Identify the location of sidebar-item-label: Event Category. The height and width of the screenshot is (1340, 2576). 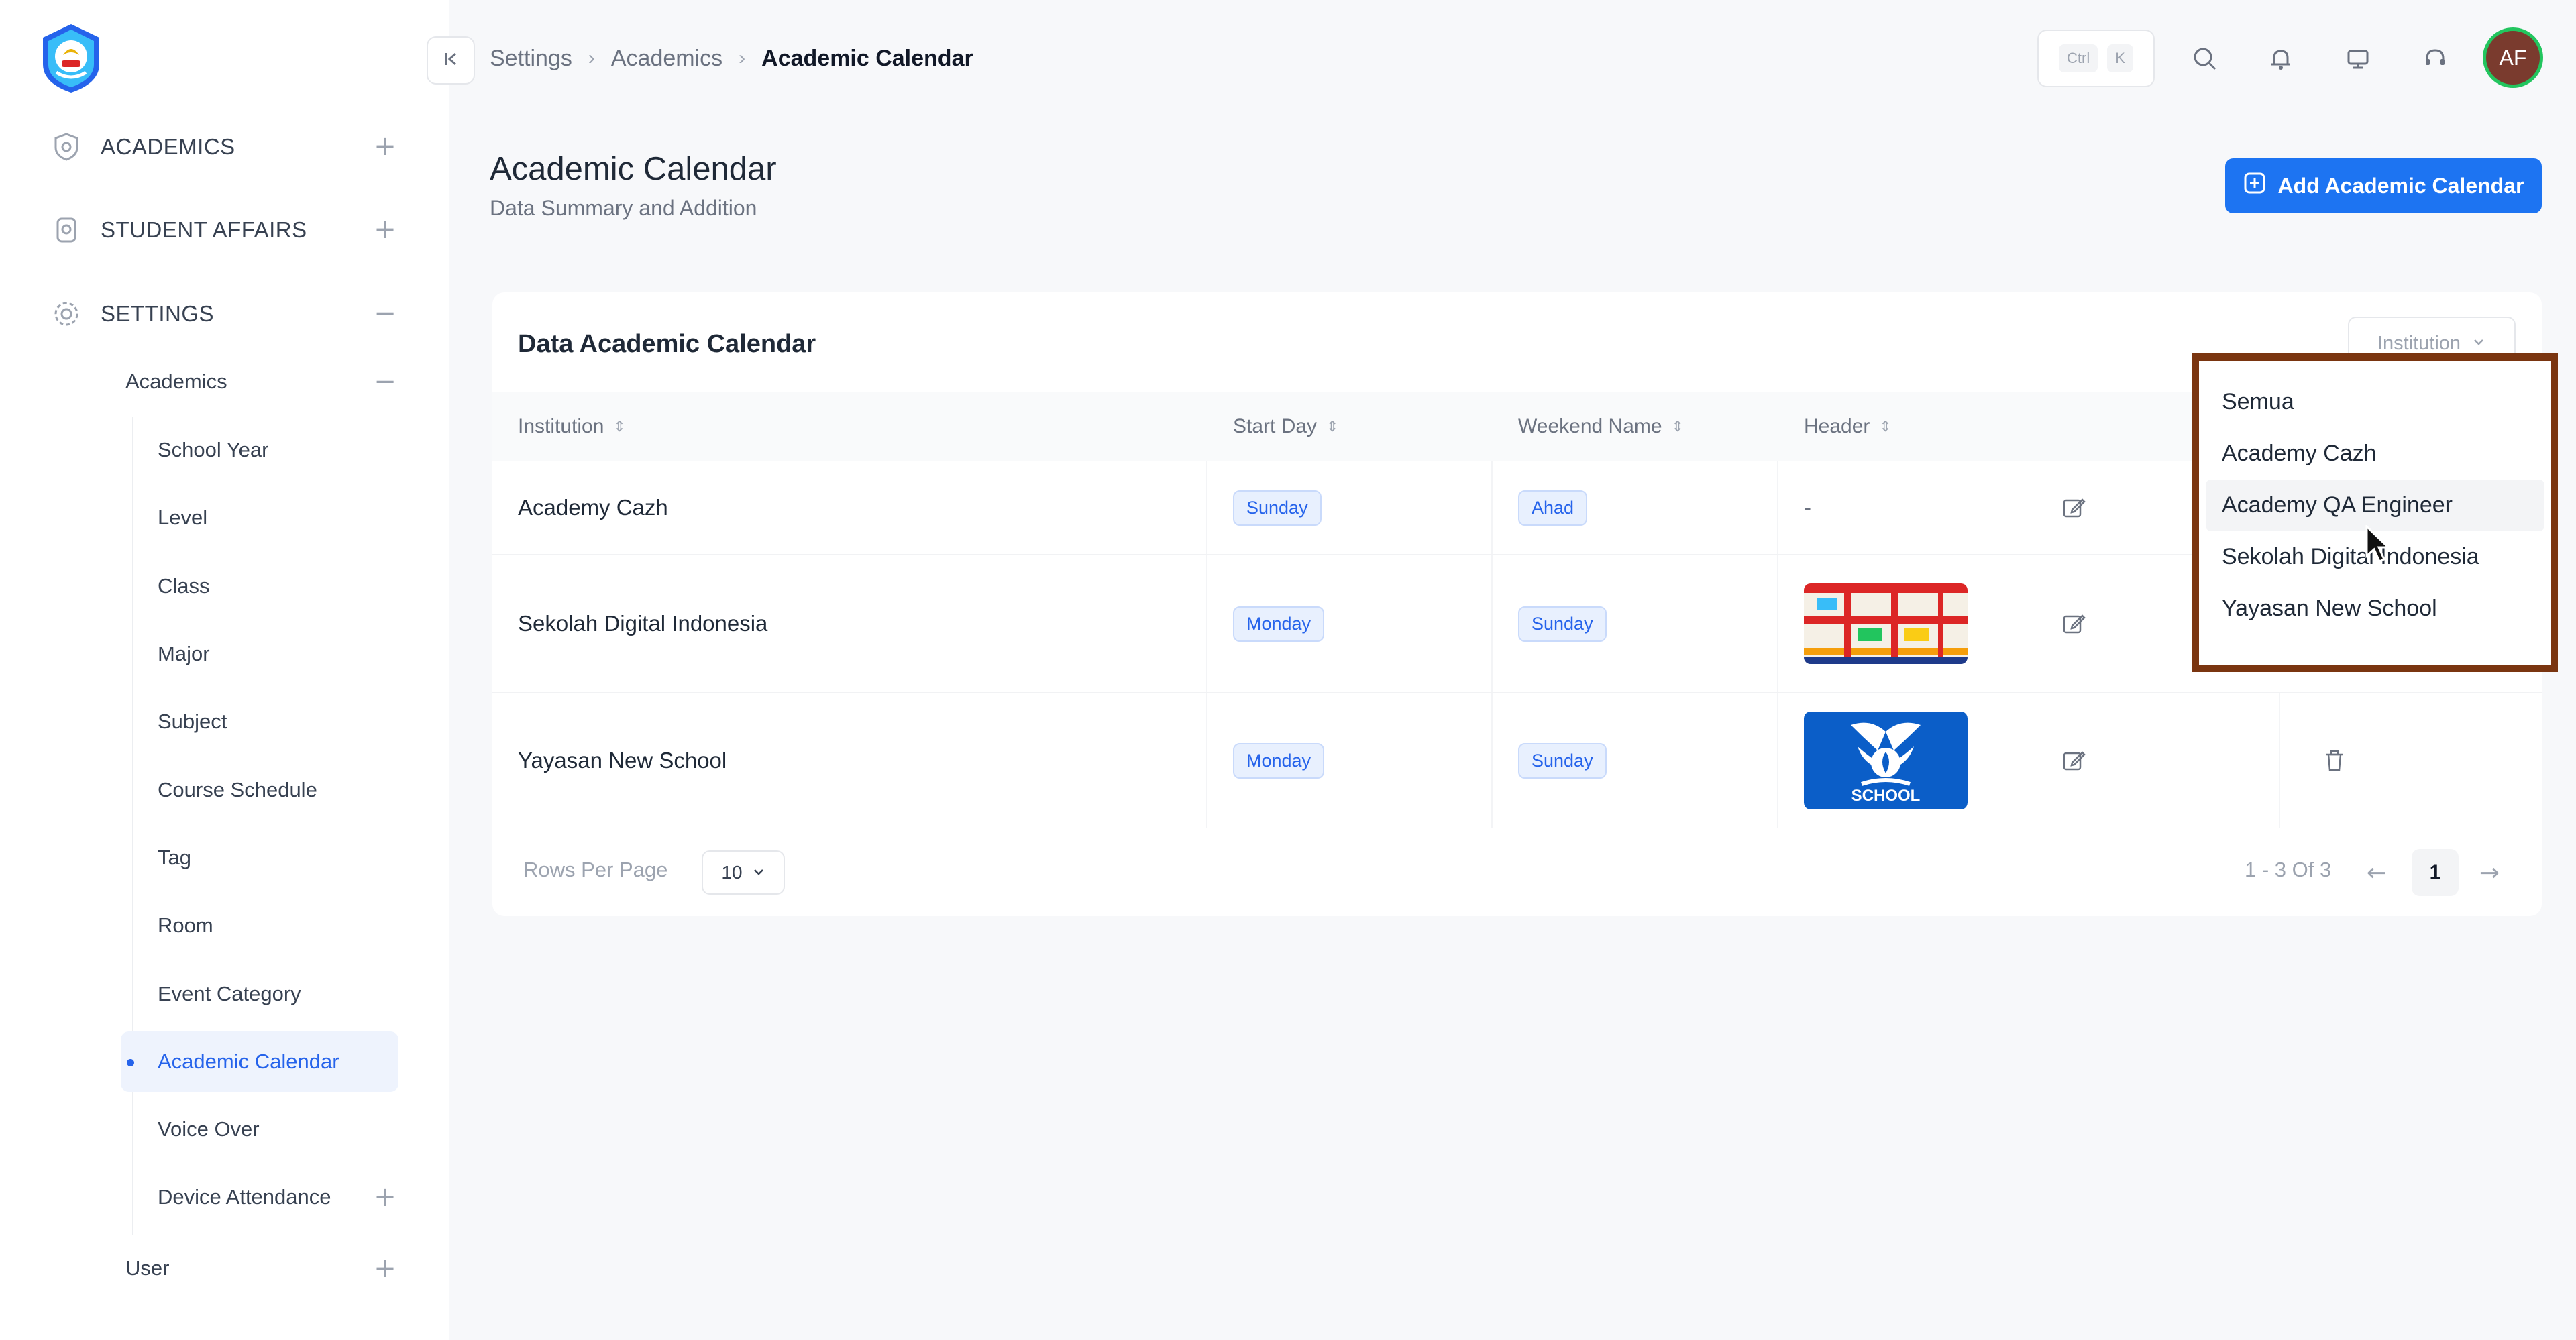
(229, 993).